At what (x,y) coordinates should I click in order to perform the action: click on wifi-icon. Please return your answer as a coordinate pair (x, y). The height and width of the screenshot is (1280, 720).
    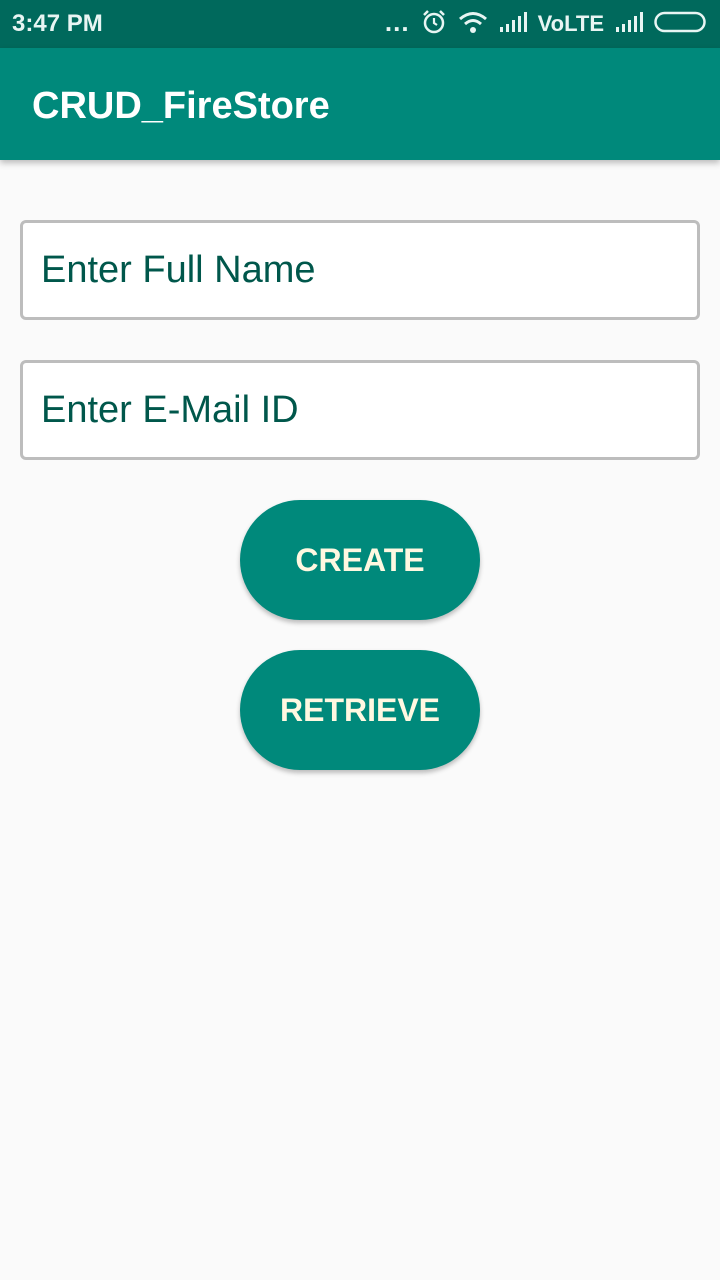
    Looking at the image, I should click on (473, 24).